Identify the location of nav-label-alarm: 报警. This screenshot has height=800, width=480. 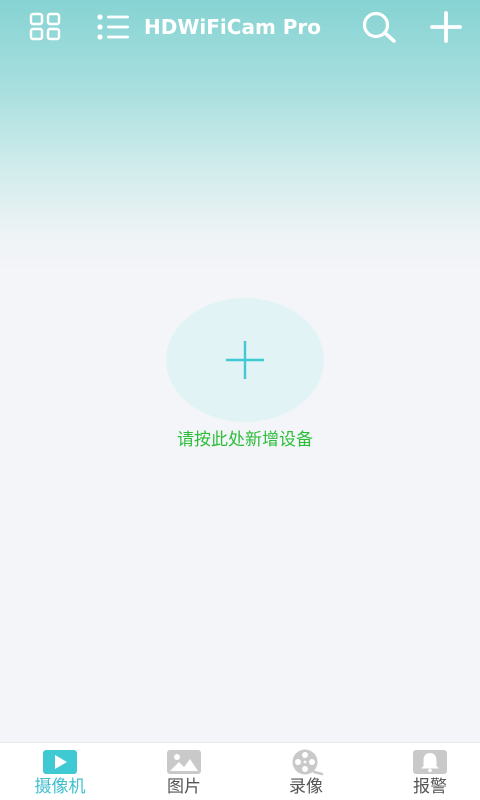
(430, 787).